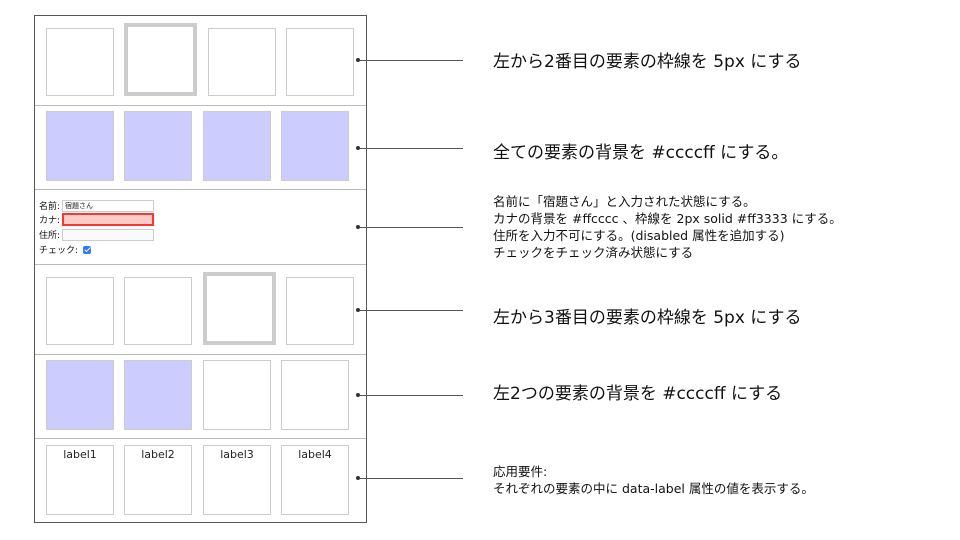 This screenshot has width=960, height=540. Describe the element at coordinates (80, 454) in the screenshot. I see `box-label-text: label1` at that location.